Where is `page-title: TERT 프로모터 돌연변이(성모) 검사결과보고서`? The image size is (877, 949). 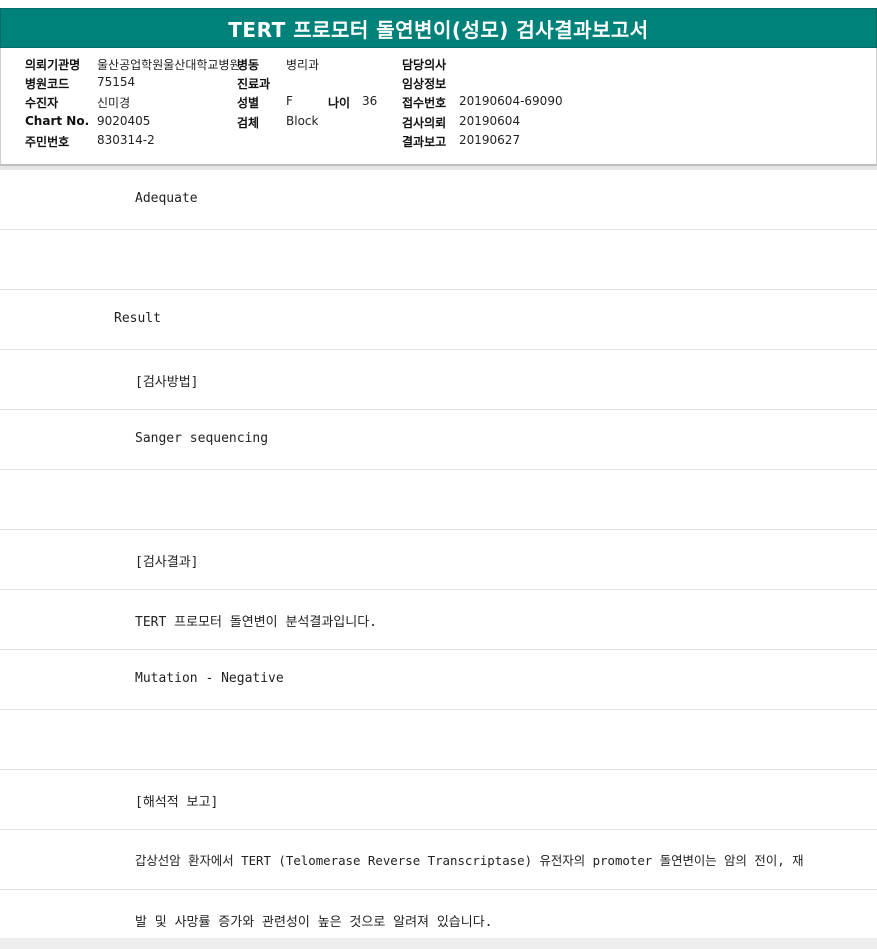
page-title: TERT 프로모터 돌연변이(성모) 검사결과보고서 is located at coordinates (438, 29).